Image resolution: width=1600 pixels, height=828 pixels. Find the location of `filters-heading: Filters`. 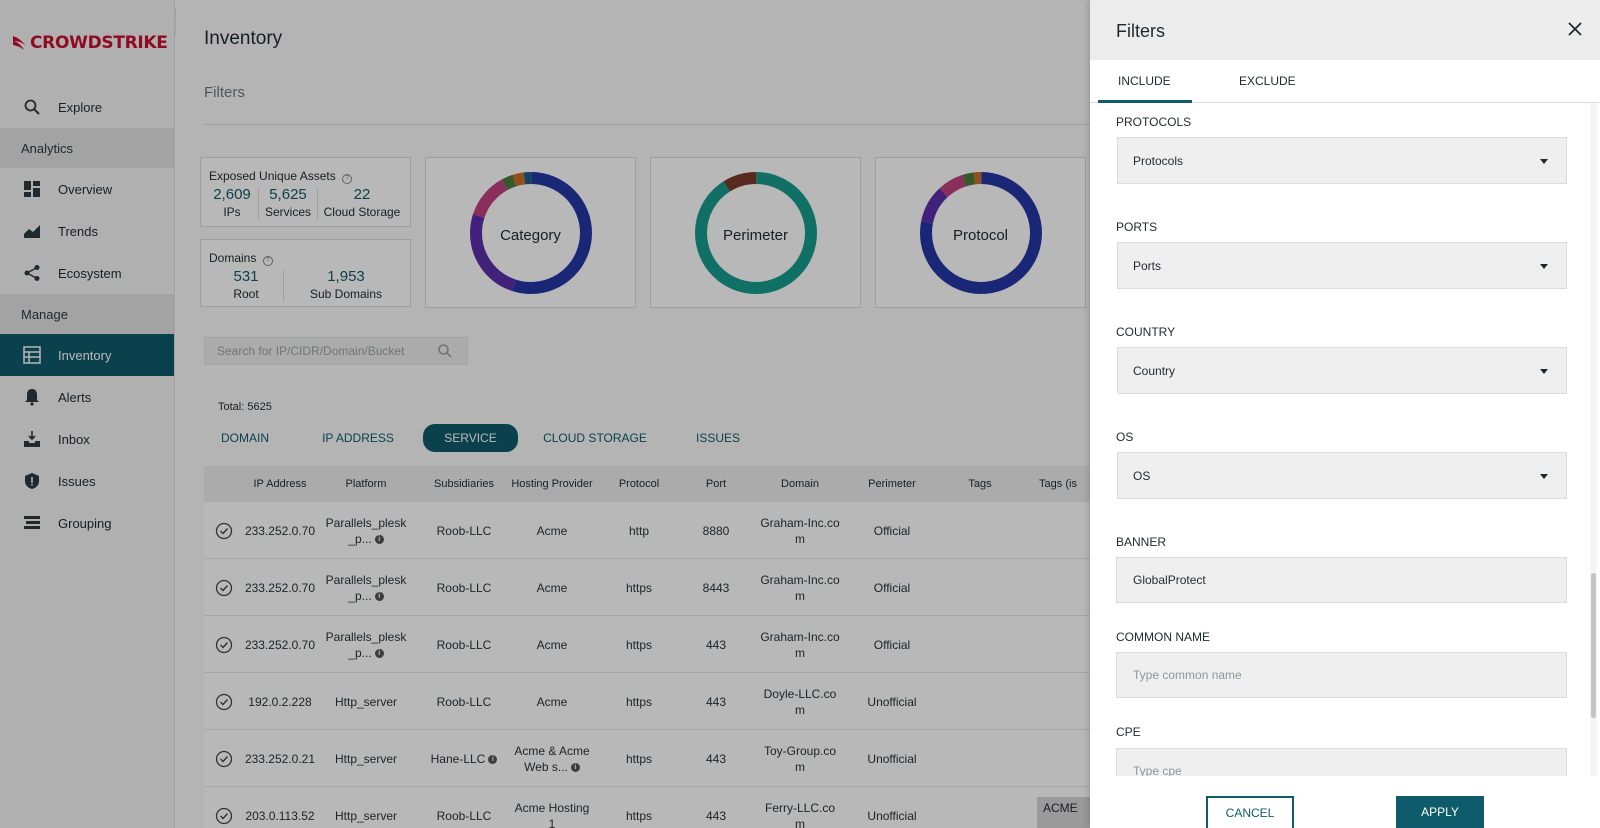

filters-heading: Filters is located at coordinates (224, 92).